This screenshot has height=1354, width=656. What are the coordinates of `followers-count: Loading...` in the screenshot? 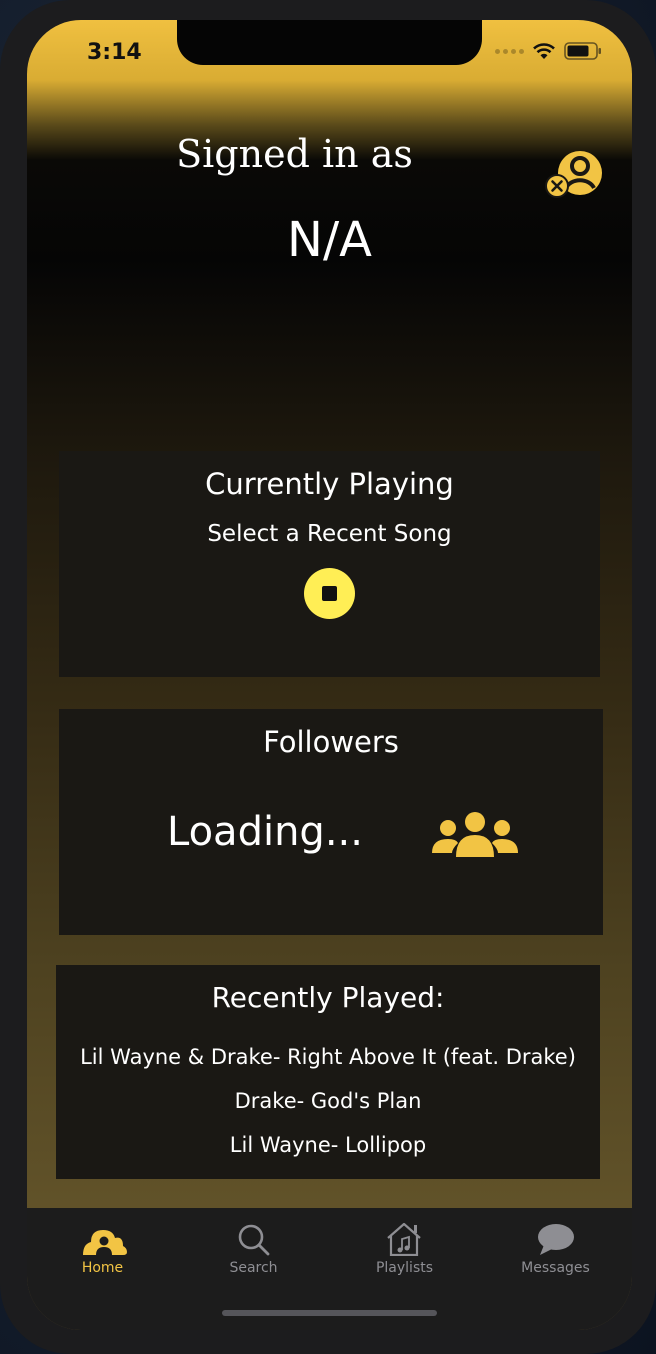 It's located at (265, 832).